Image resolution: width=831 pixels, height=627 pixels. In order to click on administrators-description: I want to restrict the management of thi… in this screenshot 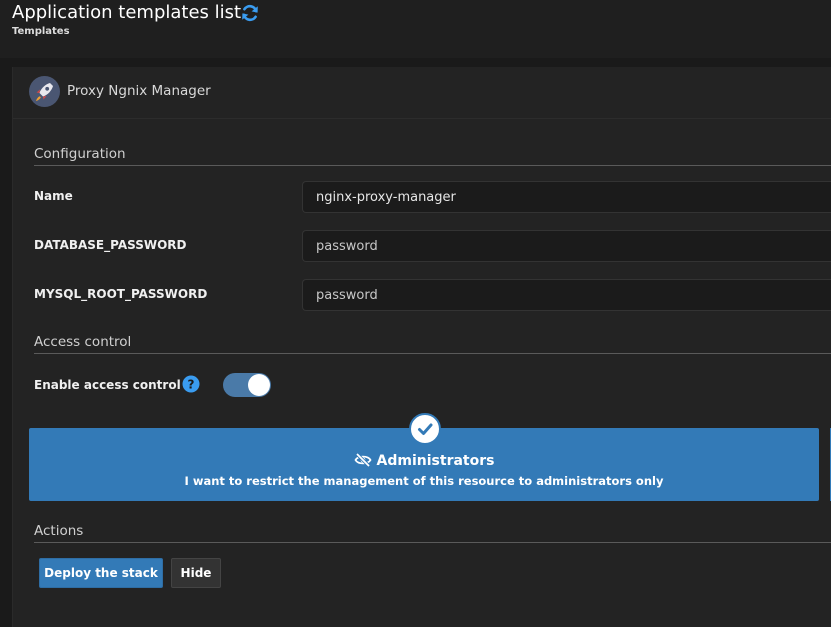, I will do `click(424, 481)`.